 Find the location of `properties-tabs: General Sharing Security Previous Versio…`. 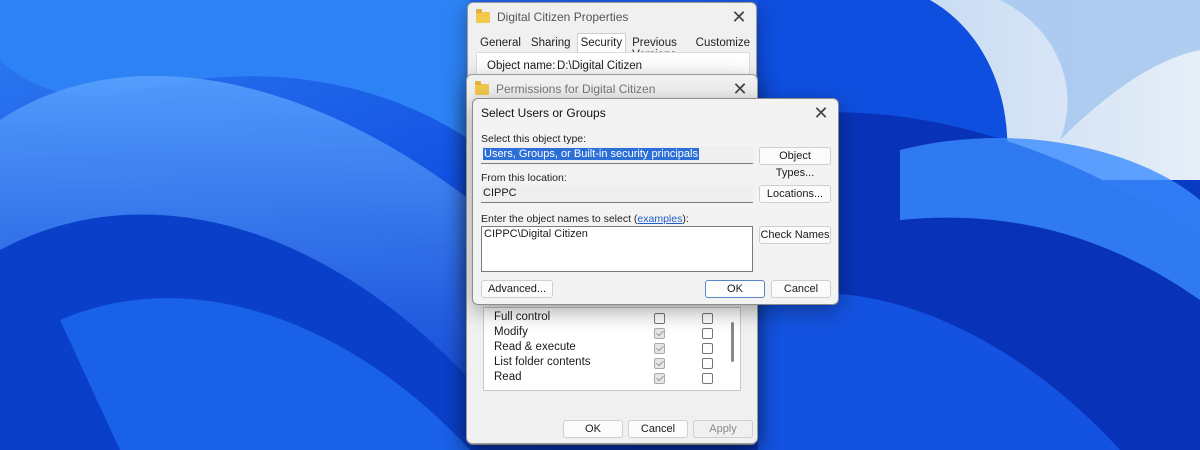

properties-tabs: General Sharing Security Previous Versio… is located at coordinates (616, 47).